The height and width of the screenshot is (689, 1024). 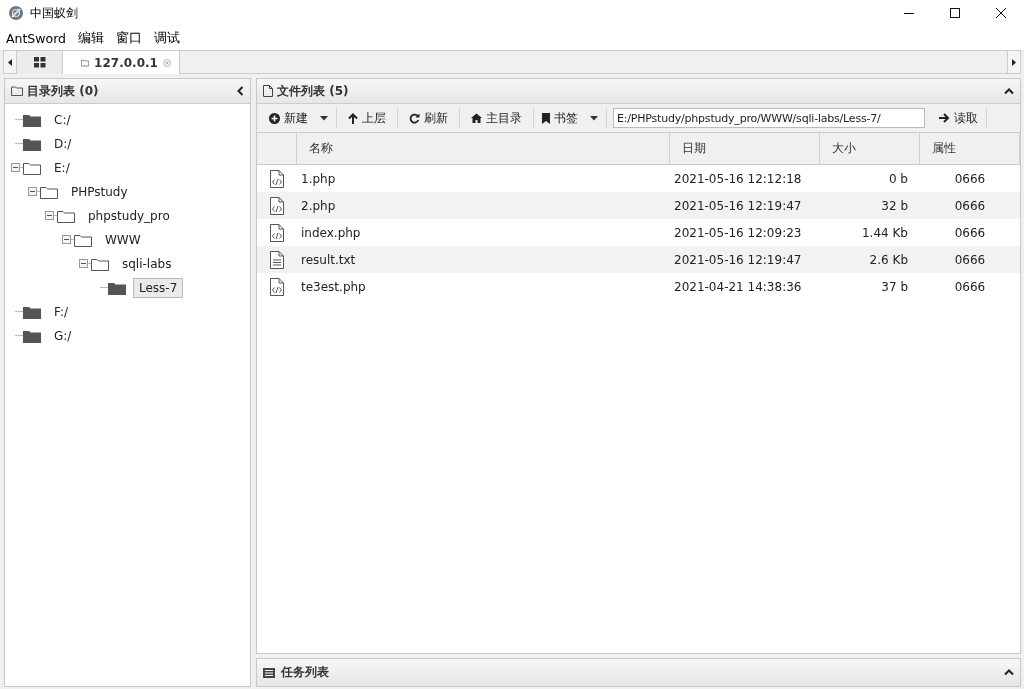 I want to click on arrow-right-icon, so click(x=944, y=118).